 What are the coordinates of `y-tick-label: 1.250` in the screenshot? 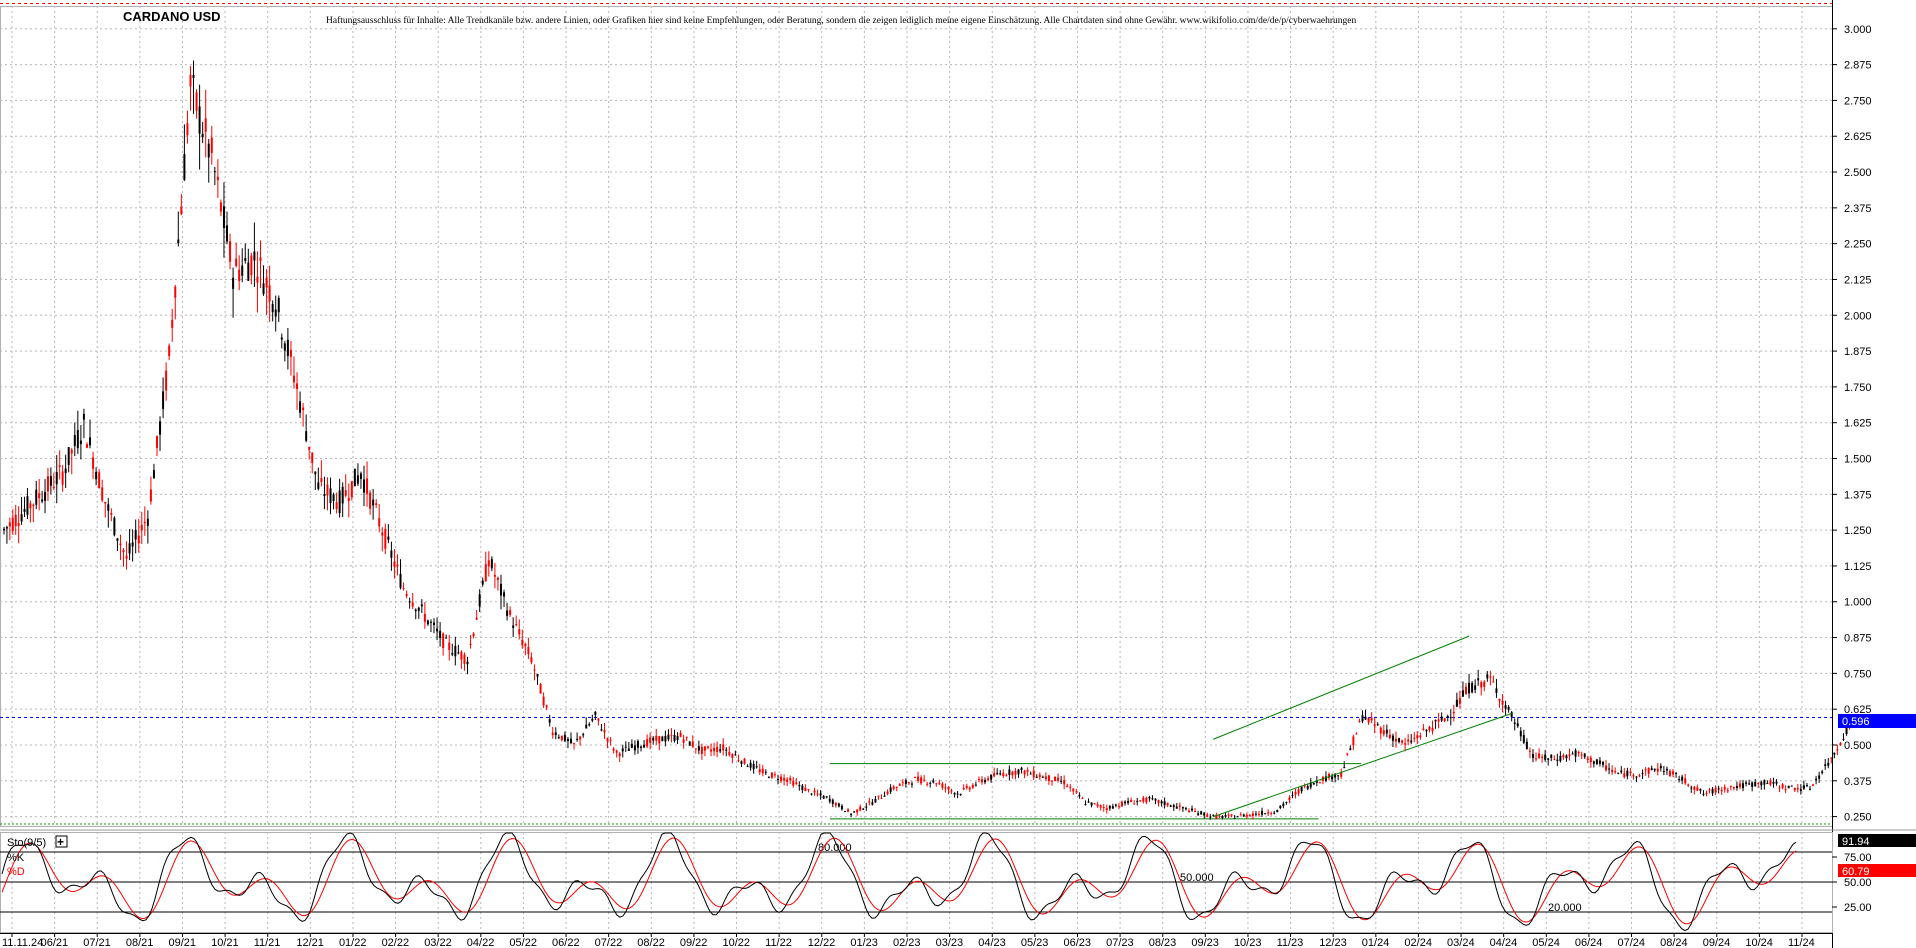 It's located at (1858, 531).